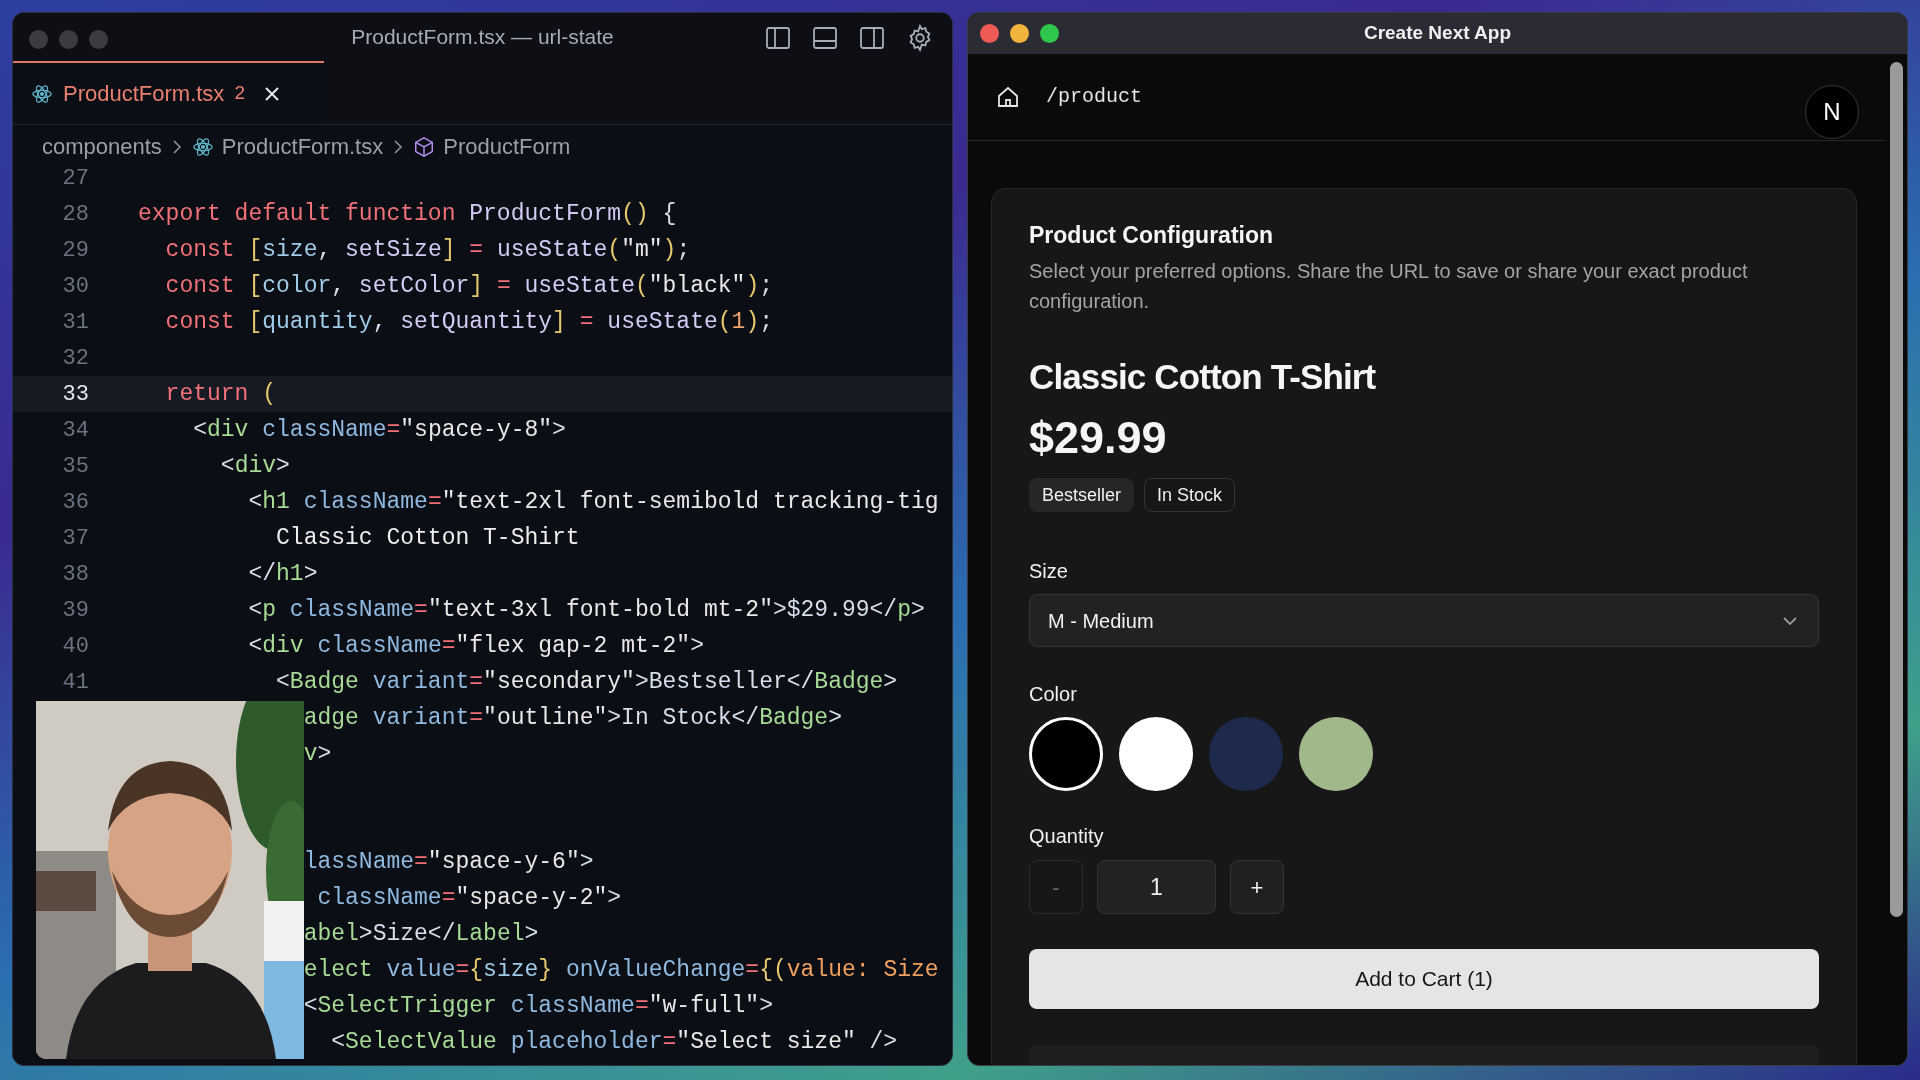 The width and height of the screenshot is (1920, 1080). I want to click on breadcrumb-item: components, so click(102, 146).